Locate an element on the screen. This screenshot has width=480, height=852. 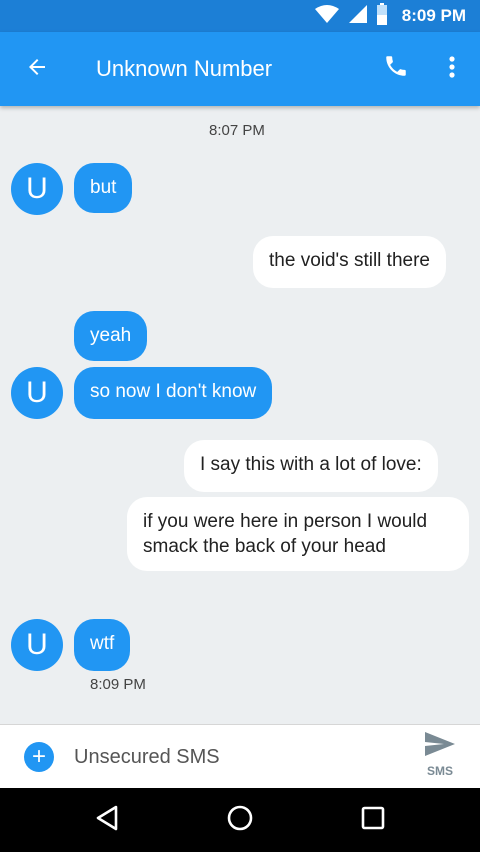
message-incoming: wtf is located at coordinates (102, 645).